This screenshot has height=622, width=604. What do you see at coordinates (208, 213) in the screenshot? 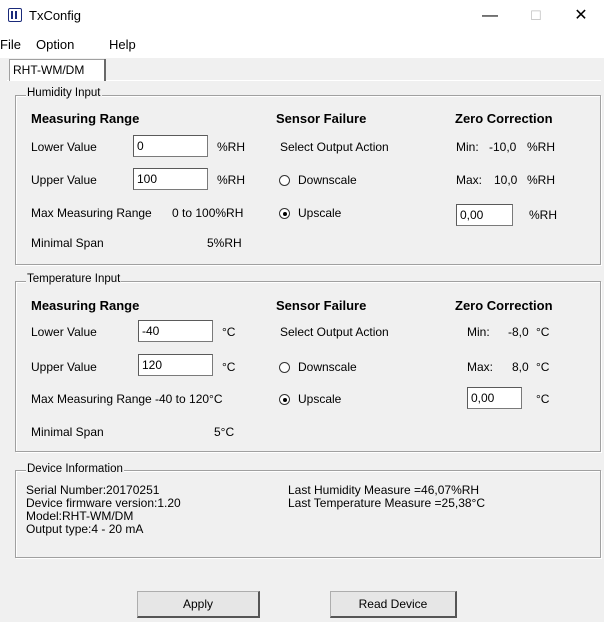
I see `humidity-max-range-value: 0 to 100%RH` at bounding box center [208, 213].